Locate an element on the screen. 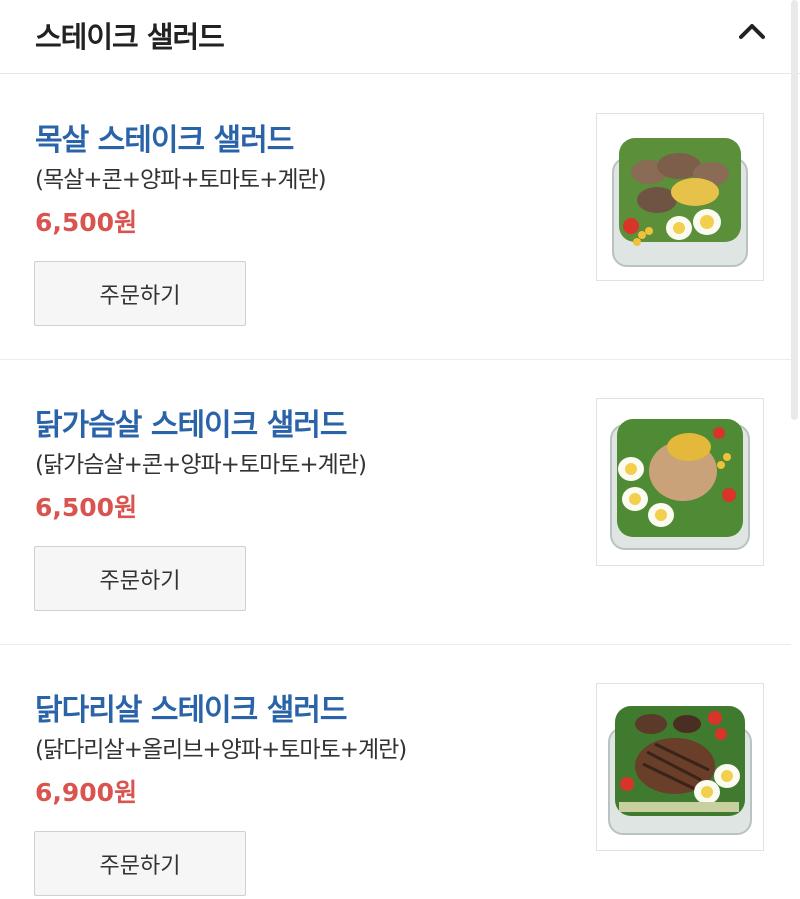 The height and width of the screenshot is (899, 800). item-description: (닭다리살+올리브+양파+토마토+계란) is located at coordinates (221, 750).